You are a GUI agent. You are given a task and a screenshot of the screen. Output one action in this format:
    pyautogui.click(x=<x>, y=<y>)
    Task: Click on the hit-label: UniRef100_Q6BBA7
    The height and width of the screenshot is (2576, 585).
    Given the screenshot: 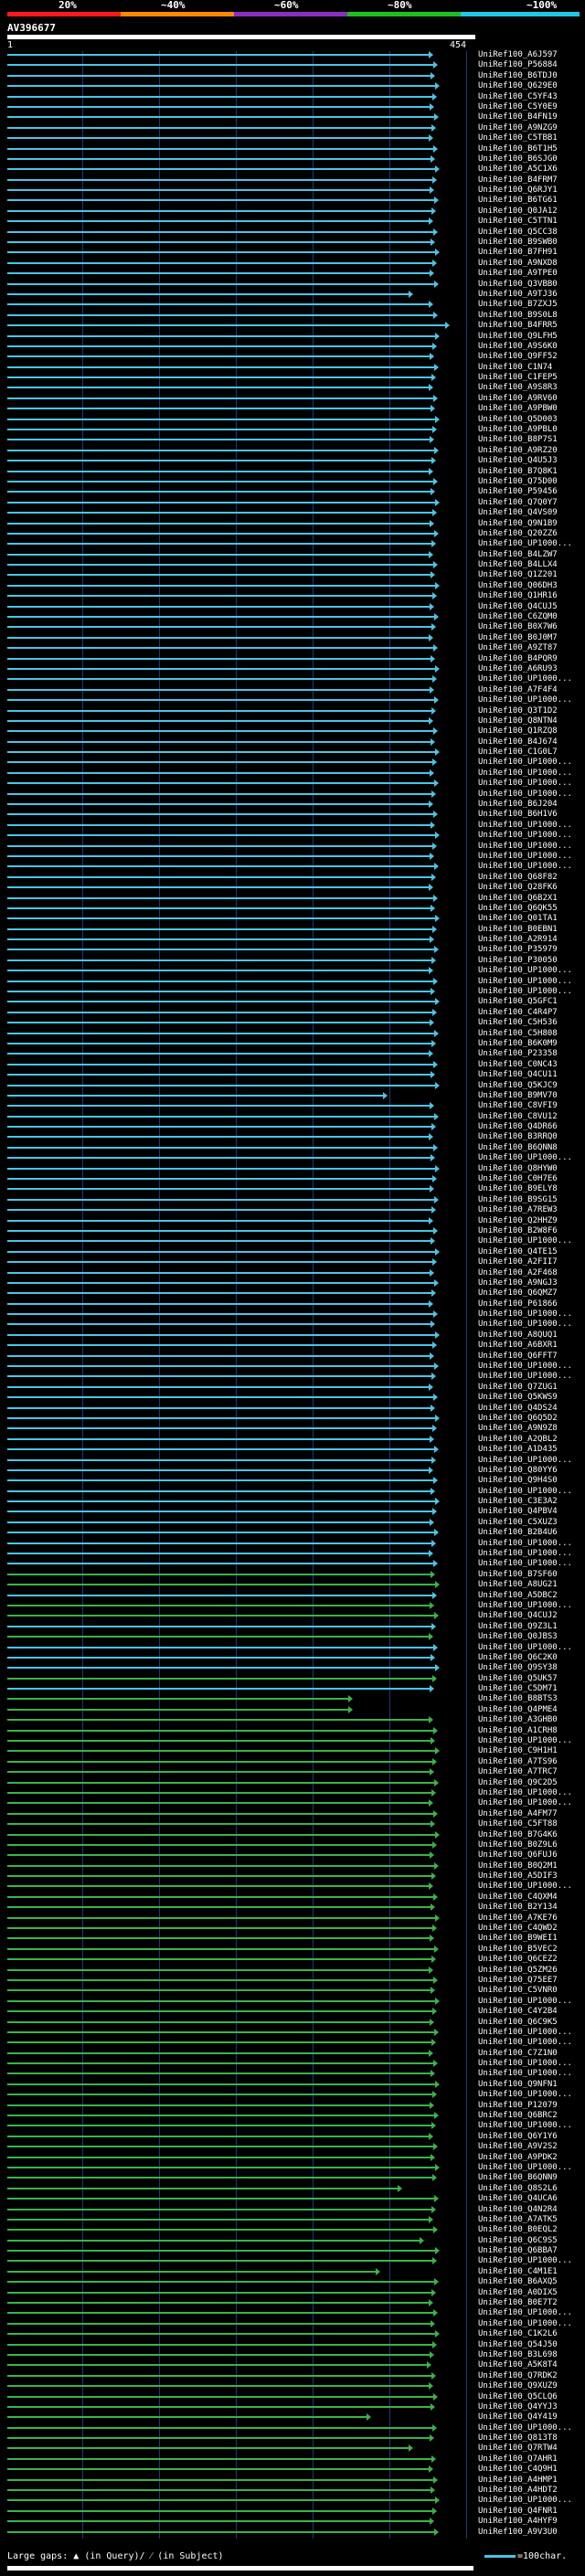 What is the action you would take?
    pyautogui.click(x=518, y=2250)
    